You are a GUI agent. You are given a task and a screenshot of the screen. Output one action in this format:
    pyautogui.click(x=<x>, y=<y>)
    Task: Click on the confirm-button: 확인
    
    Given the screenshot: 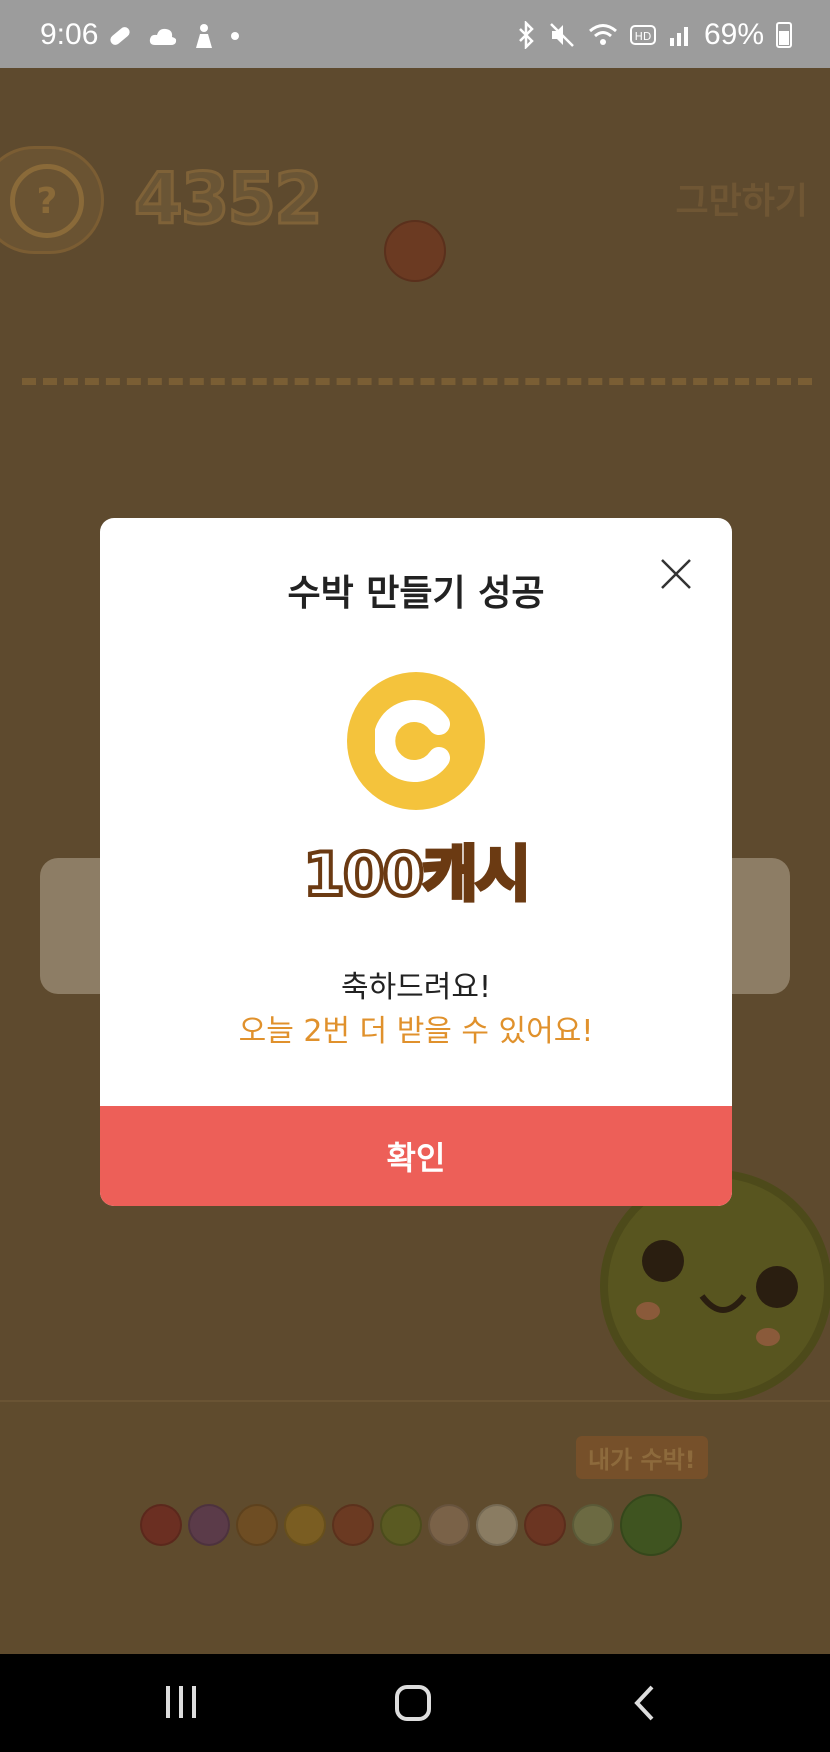 What is the action you would take?
    pyautogui.click(x=416, y=1156)
    